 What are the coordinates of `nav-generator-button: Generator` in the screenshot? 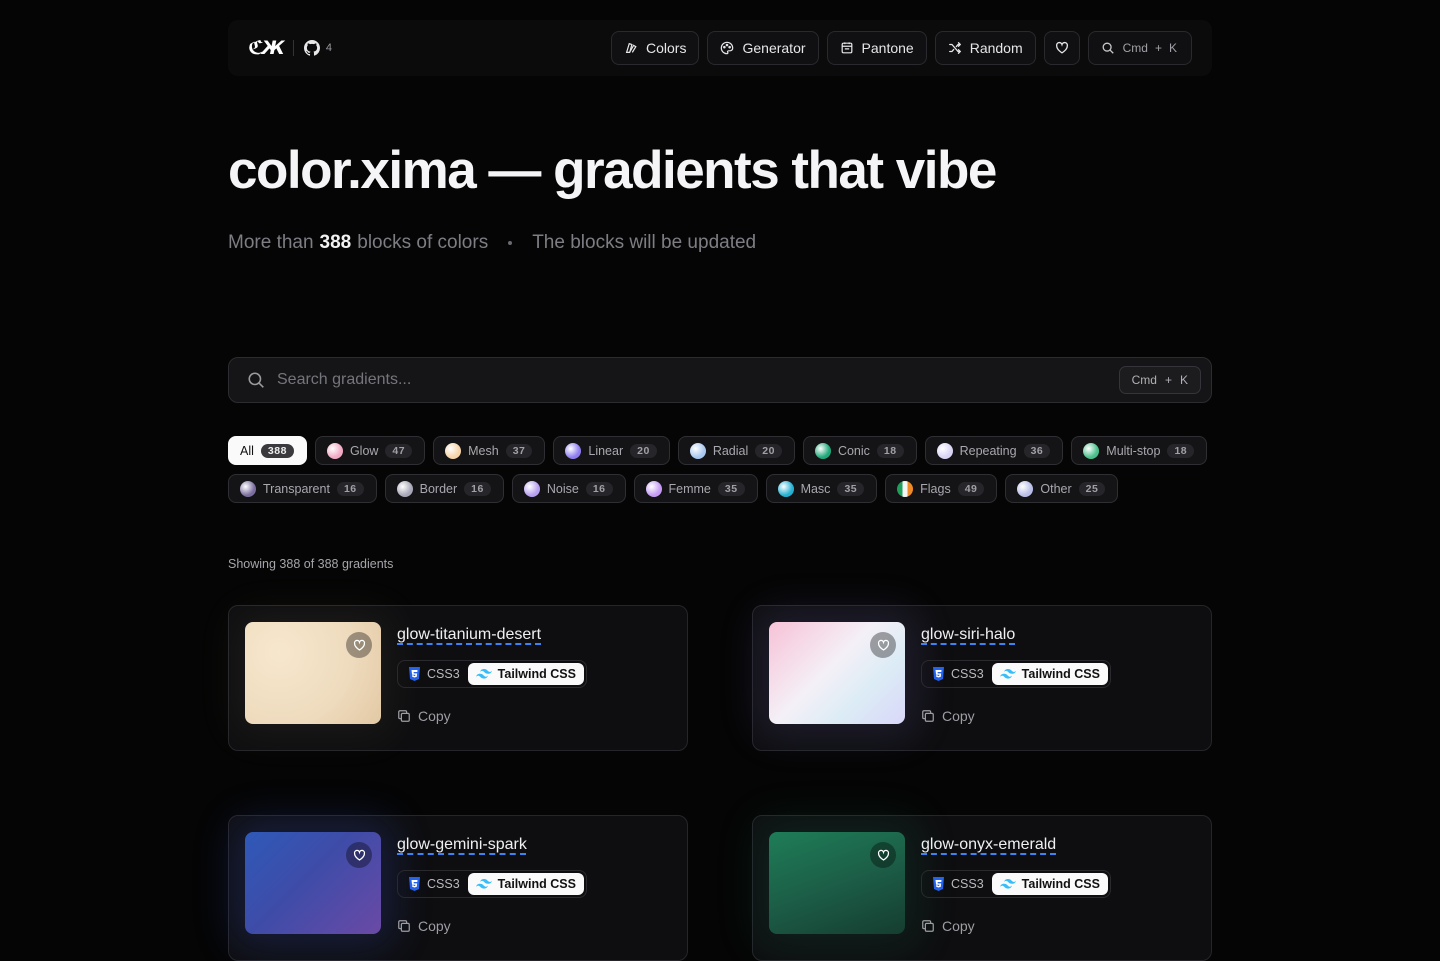 It's located at (763, 48).